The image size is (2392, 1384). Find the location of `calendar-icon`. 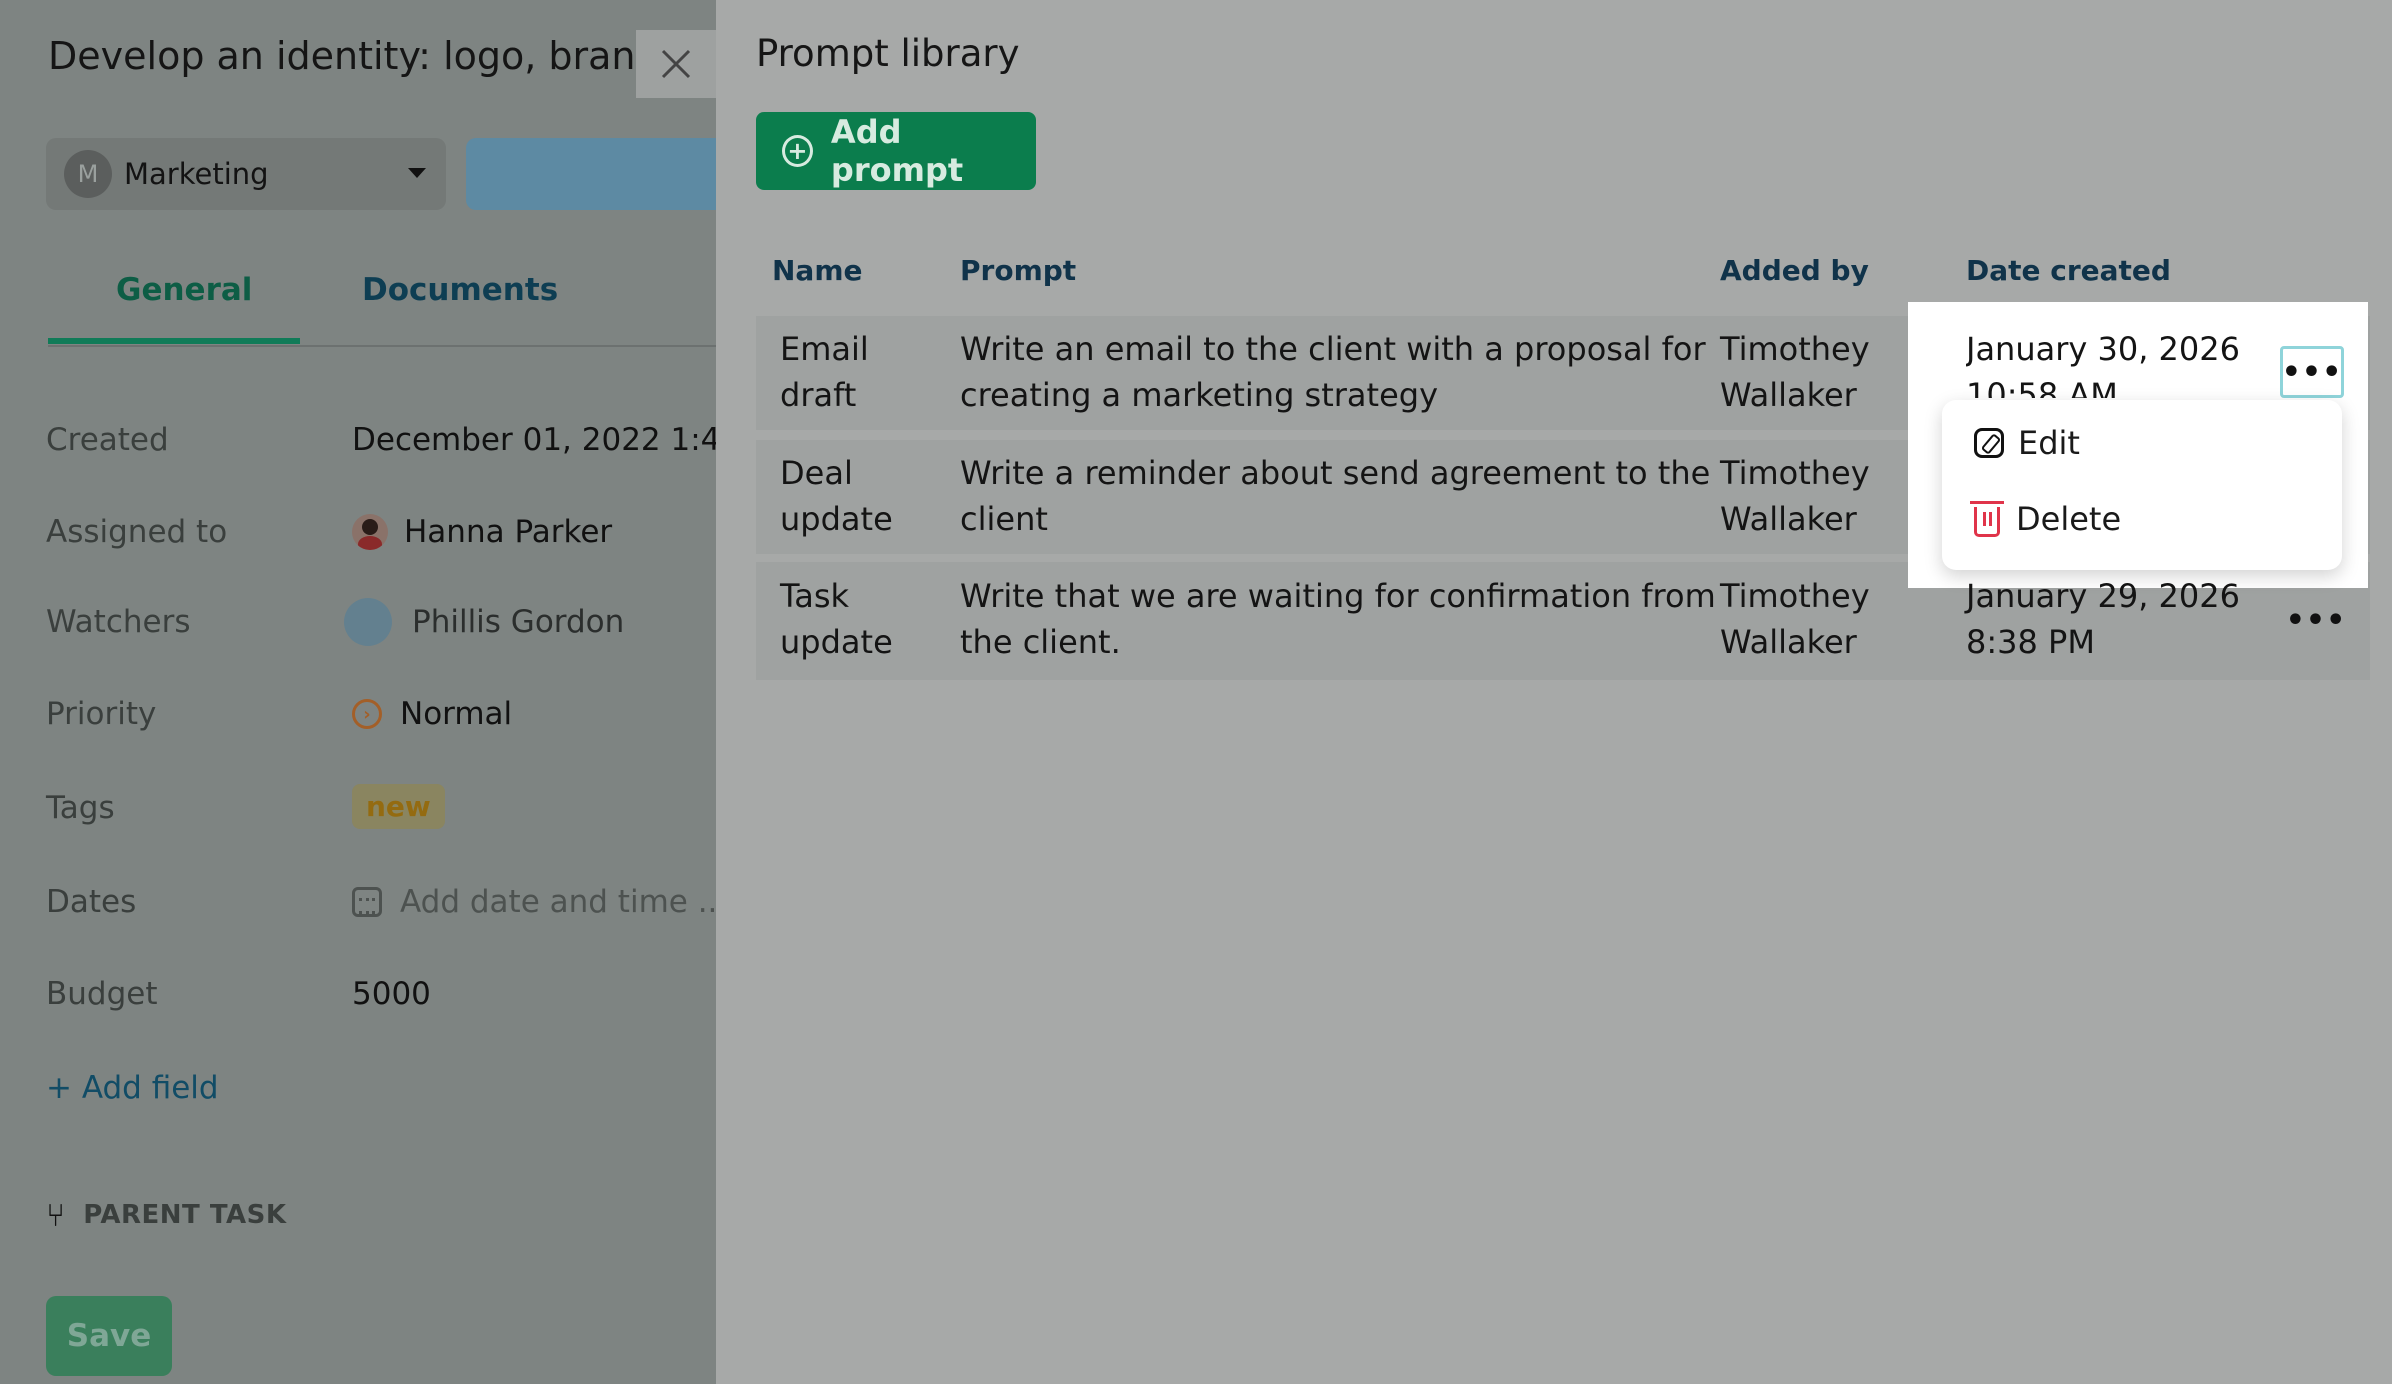

calendar-icon is located at coordinates (367, 902).